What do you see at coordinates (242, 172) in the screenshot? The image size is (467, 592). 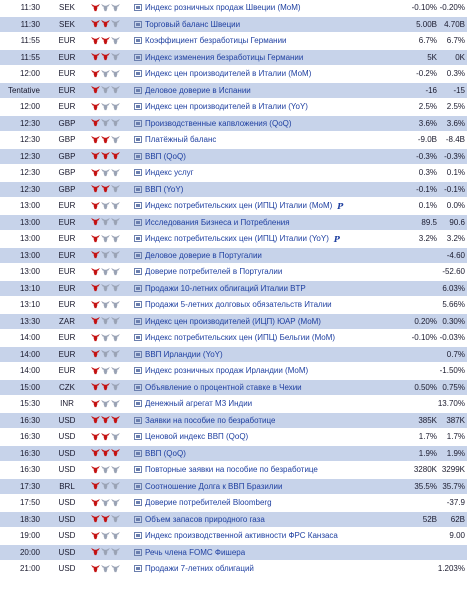 I see `event-cell: Индекс услуг` at bounding box center [242, 172].